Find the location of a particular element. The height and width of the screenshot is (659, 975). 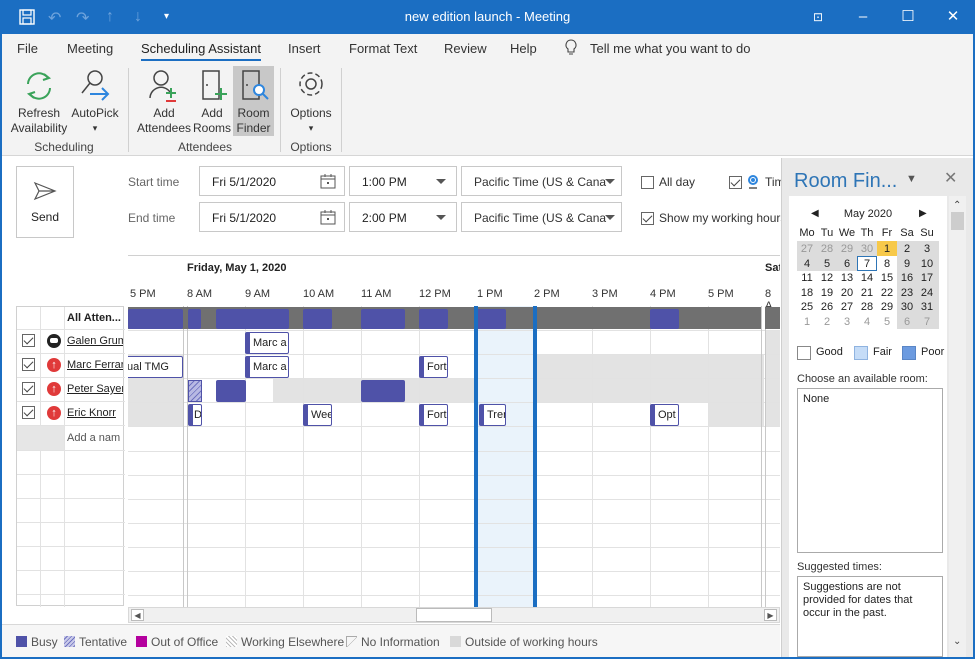

start-time-dropdown: 1:00 PM is located at coordinates (403, 181).